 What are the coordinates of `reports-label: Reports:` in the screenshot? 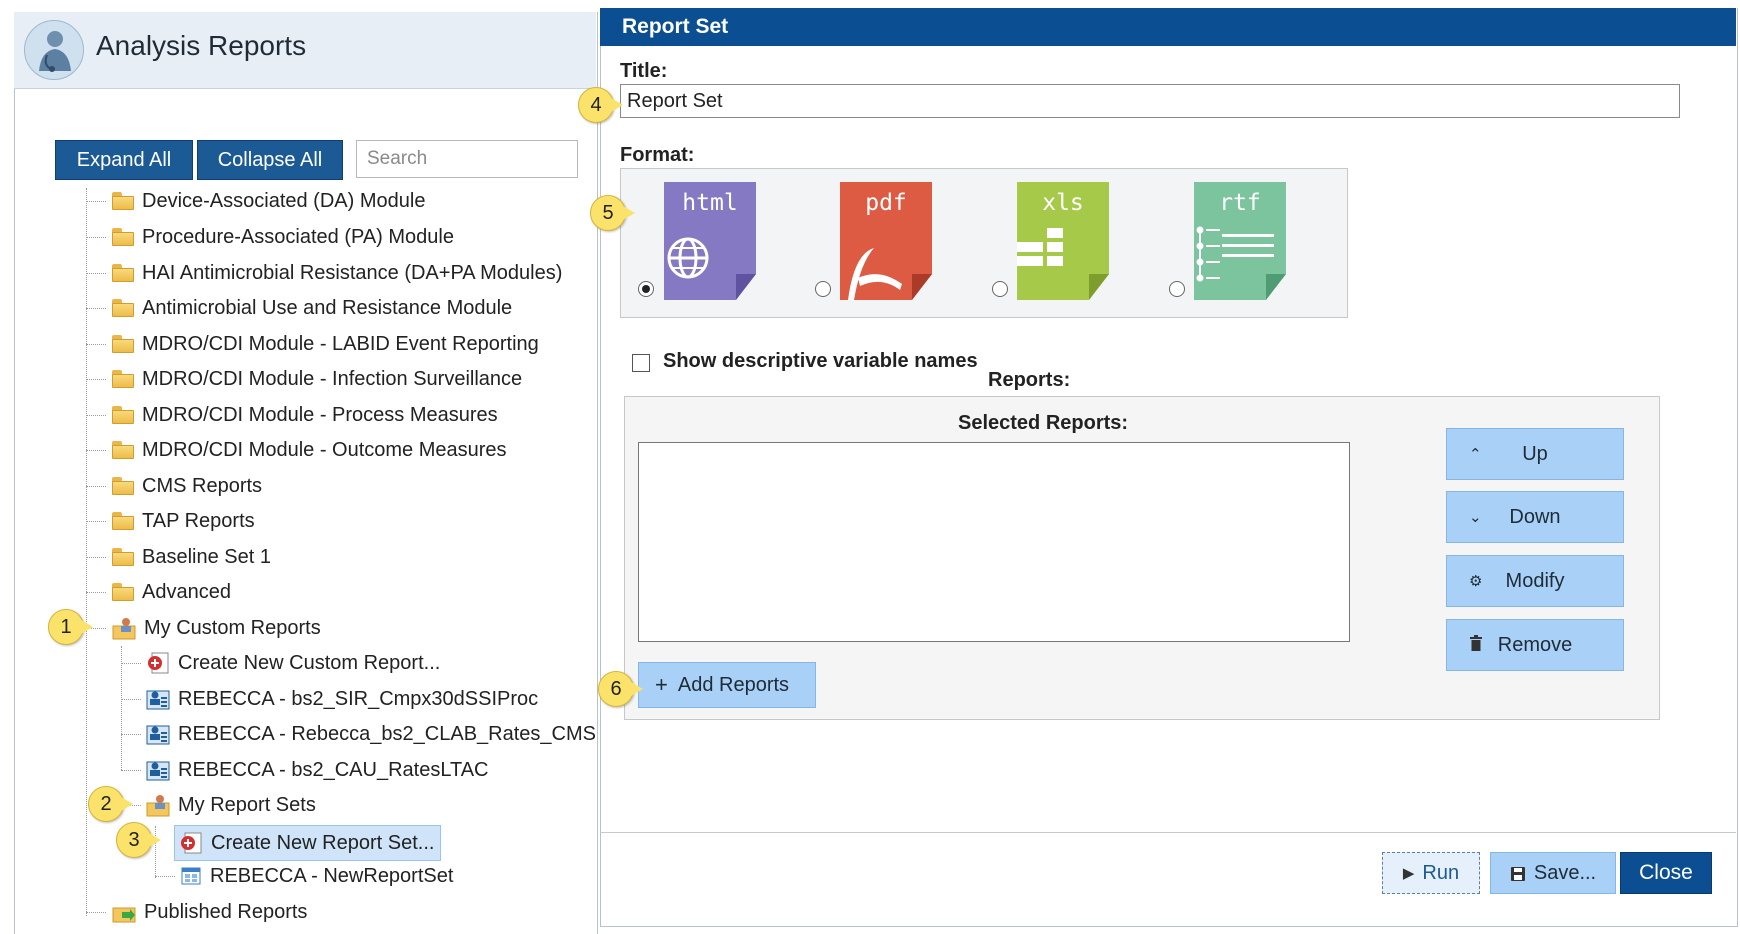 It's located at (1029, 380).